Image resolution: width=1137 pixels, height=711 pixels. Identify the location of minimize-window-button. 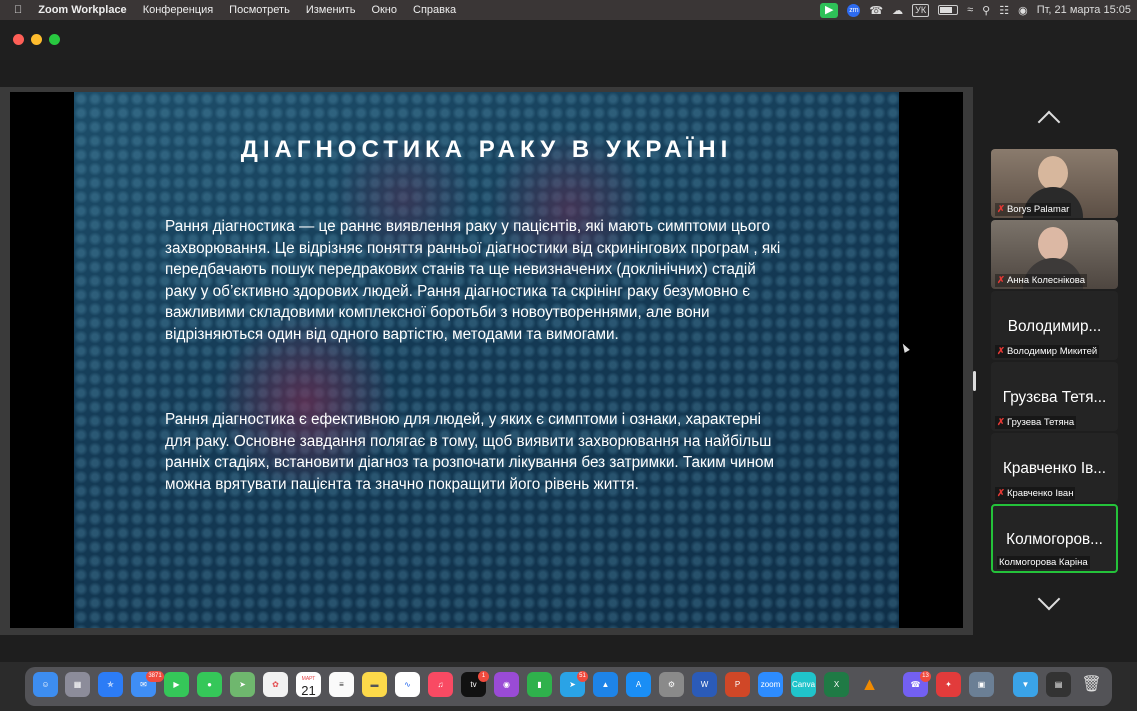
(36, 39).